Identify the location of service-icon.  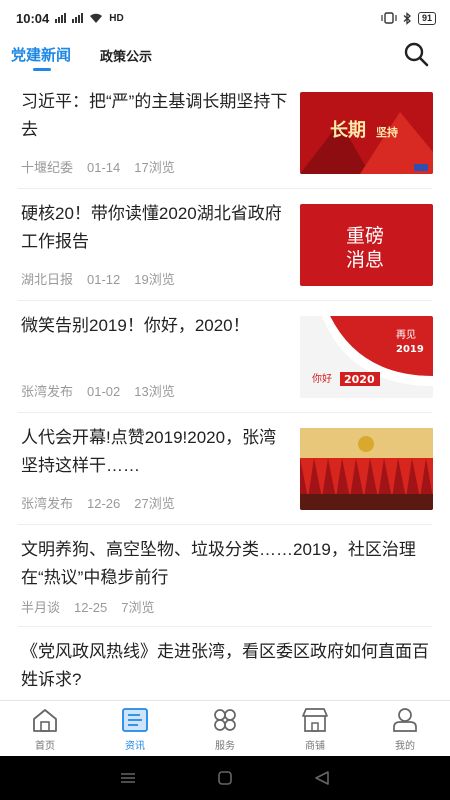
(225, 720).